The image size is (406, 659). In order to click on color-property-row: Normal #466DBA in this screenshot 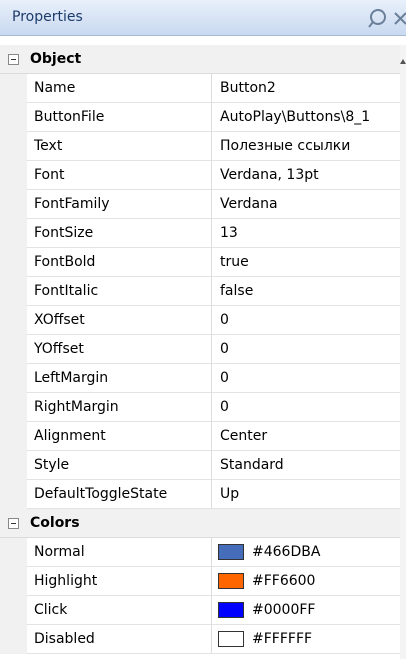, I will do `click(200, 552)`.